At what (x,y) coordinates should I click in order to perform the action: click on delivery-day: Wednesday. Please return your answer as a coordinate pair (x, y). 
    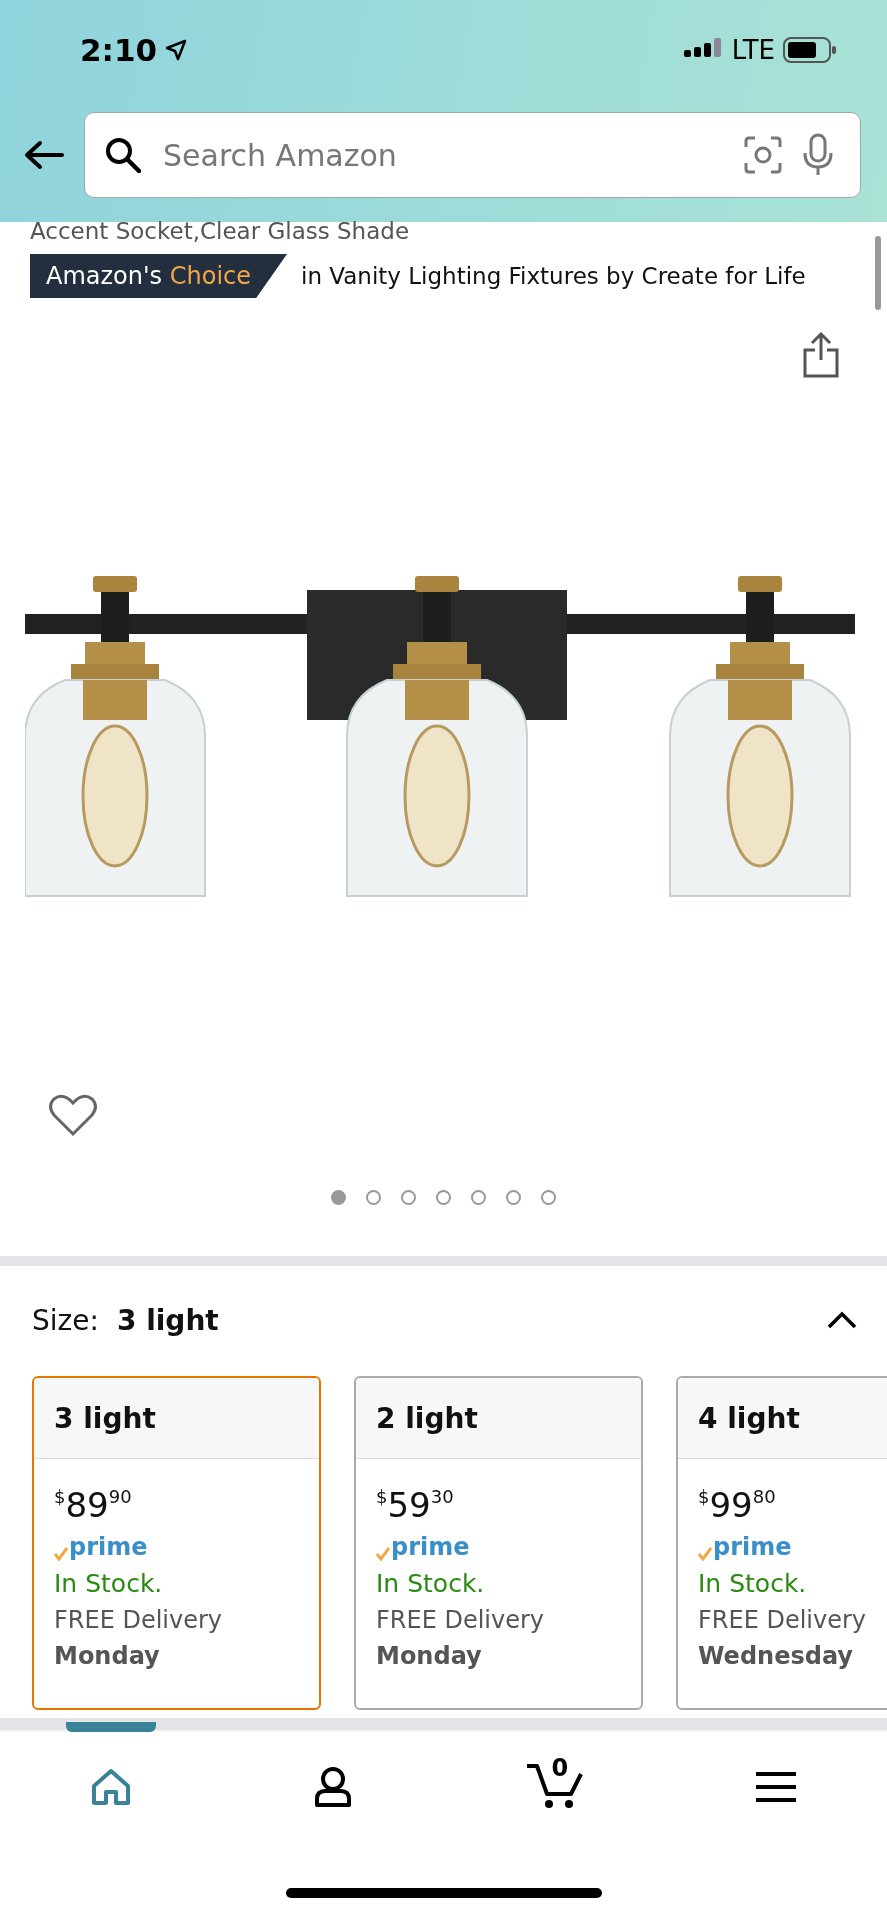
    Looking at the image, I should click on (792, 1656).